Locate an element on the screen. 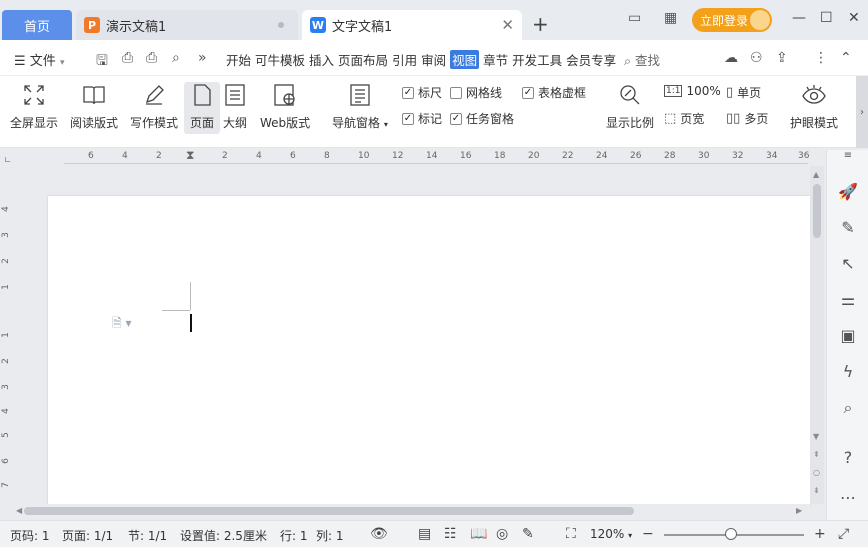 This screenshot has width=868, height=547. print-preview-icon: ⌕ is located at coordinates (176, 58).